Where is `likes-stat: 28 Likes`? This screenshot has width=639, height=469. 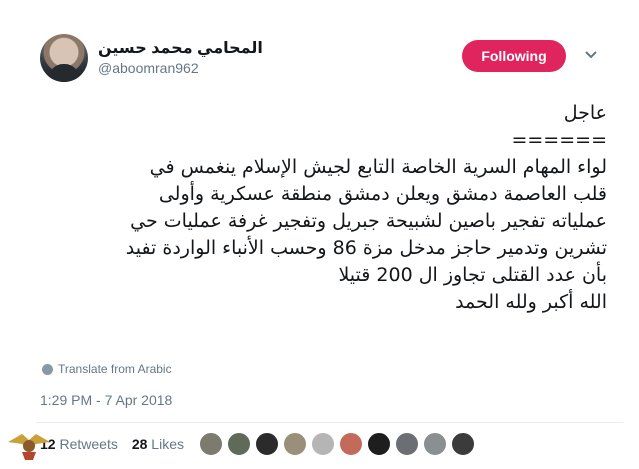 likes-stat: 28 Likes is located at coordinates (158, 444).